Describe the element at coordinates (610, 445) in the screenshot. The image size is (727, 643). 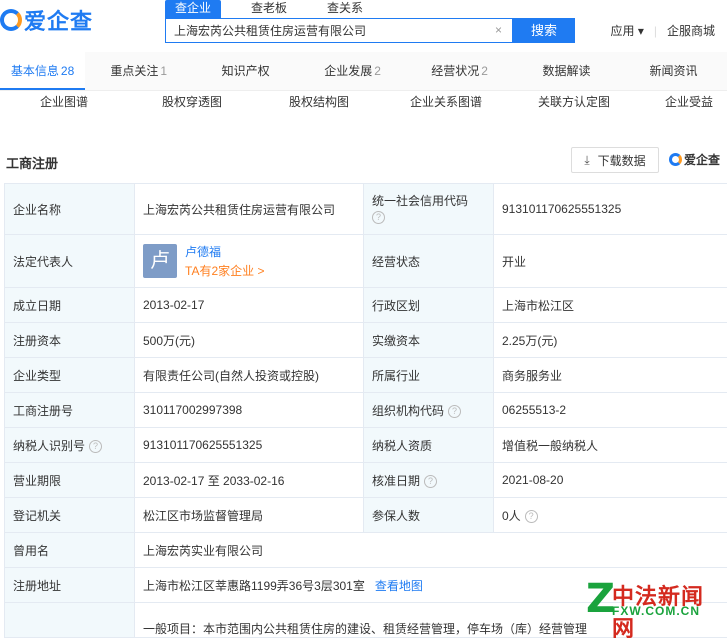
I see `taxpayer-type-value: 增值税一般纳税人` at that location.